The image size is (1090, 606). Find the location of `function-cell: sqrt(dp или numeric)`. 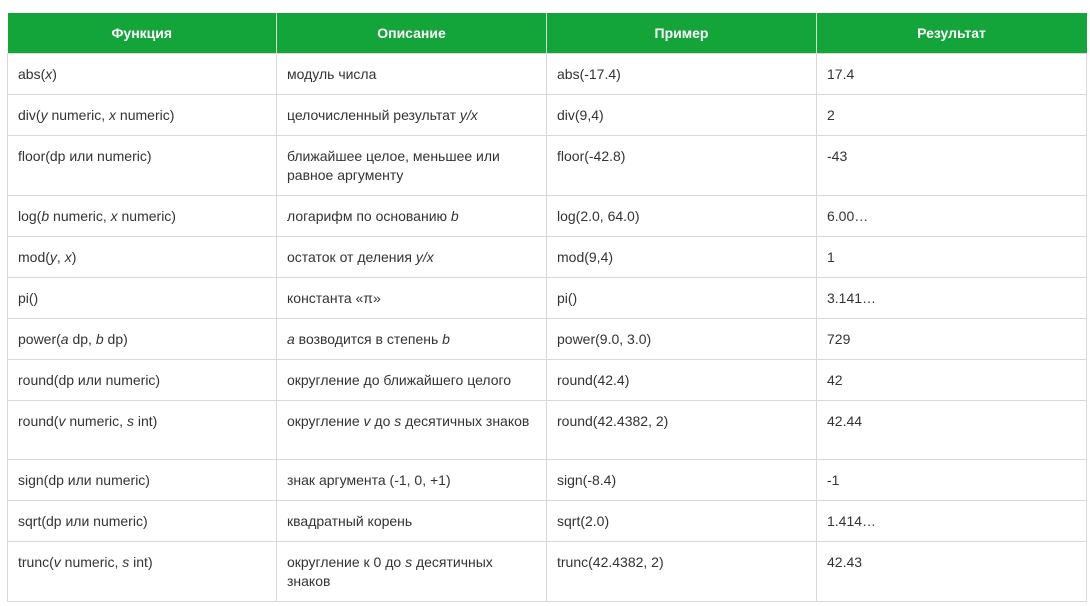

function-cell: sqrt(dp или numeric) is located at coordinates (142, 521).